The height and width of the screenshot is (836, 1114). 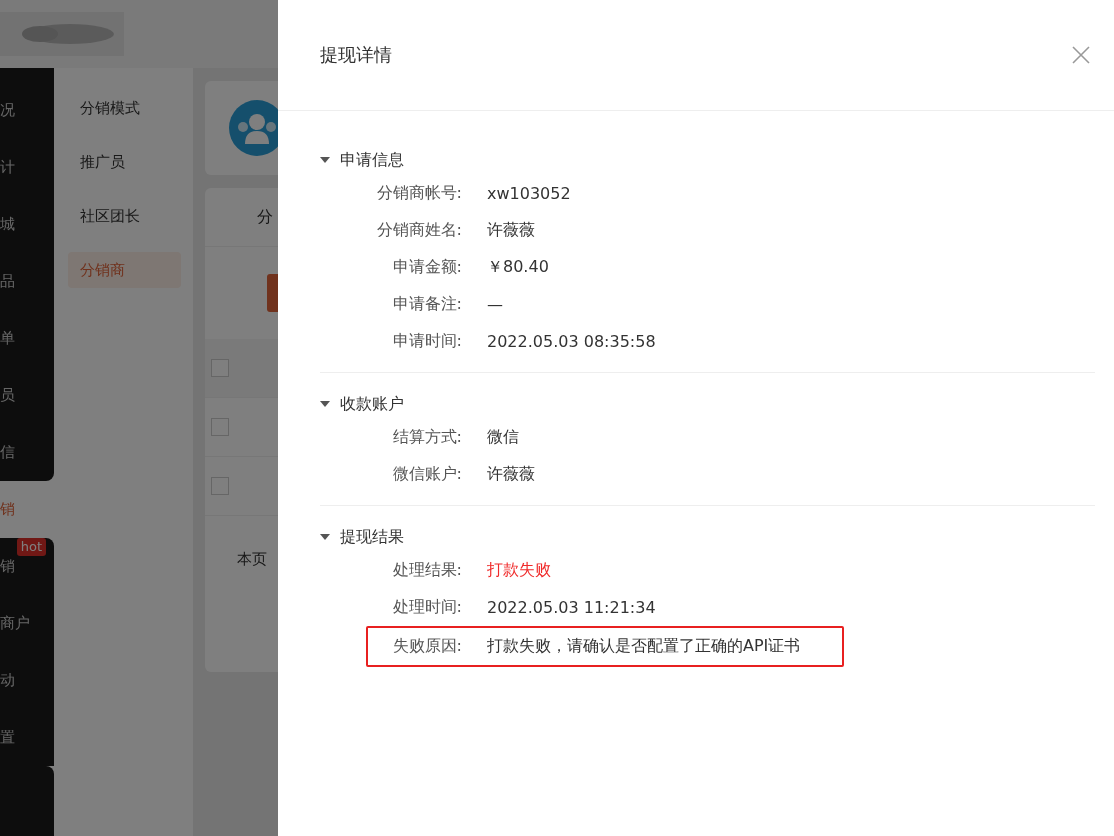 I want to click on nav-item: 置, so click(x=27, y=737).